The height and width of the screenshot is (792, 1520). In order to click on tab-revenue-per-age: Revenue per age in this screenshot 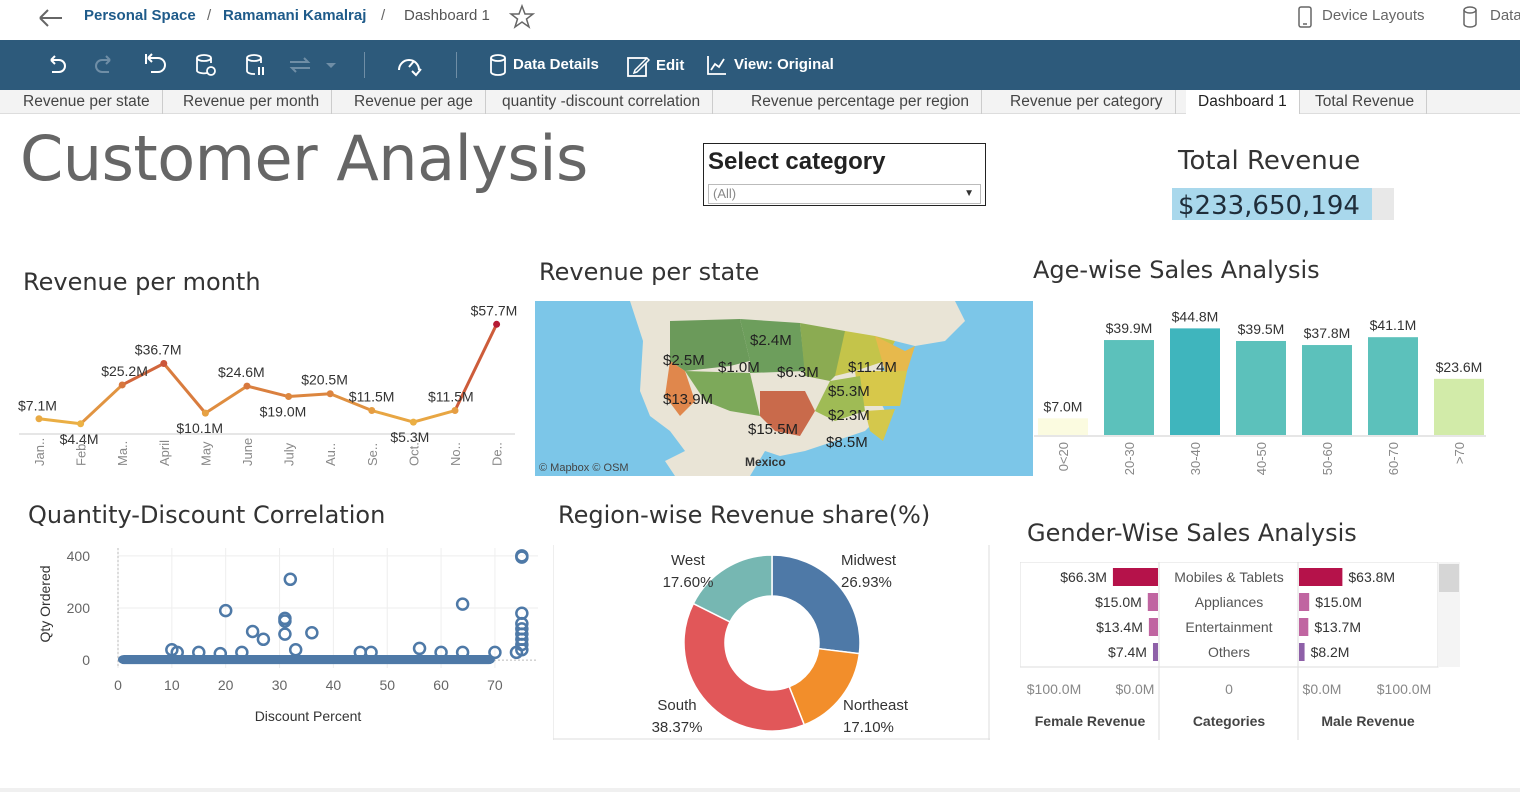, I will do `click(414, 102)`.